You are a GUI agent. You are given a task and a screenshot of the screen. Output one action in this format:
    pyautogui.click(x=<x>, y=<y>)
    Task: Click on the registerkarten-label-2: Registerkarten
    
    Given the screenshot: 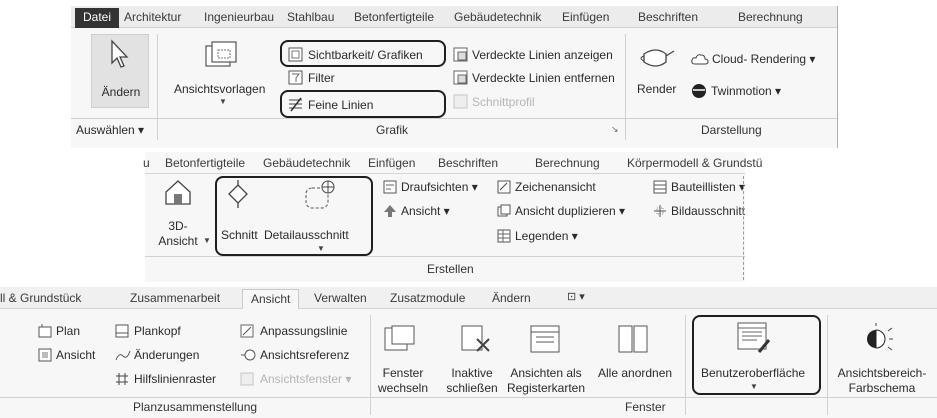 What is the action you would take?
    pyautogui.click(x=546, y=388)
    